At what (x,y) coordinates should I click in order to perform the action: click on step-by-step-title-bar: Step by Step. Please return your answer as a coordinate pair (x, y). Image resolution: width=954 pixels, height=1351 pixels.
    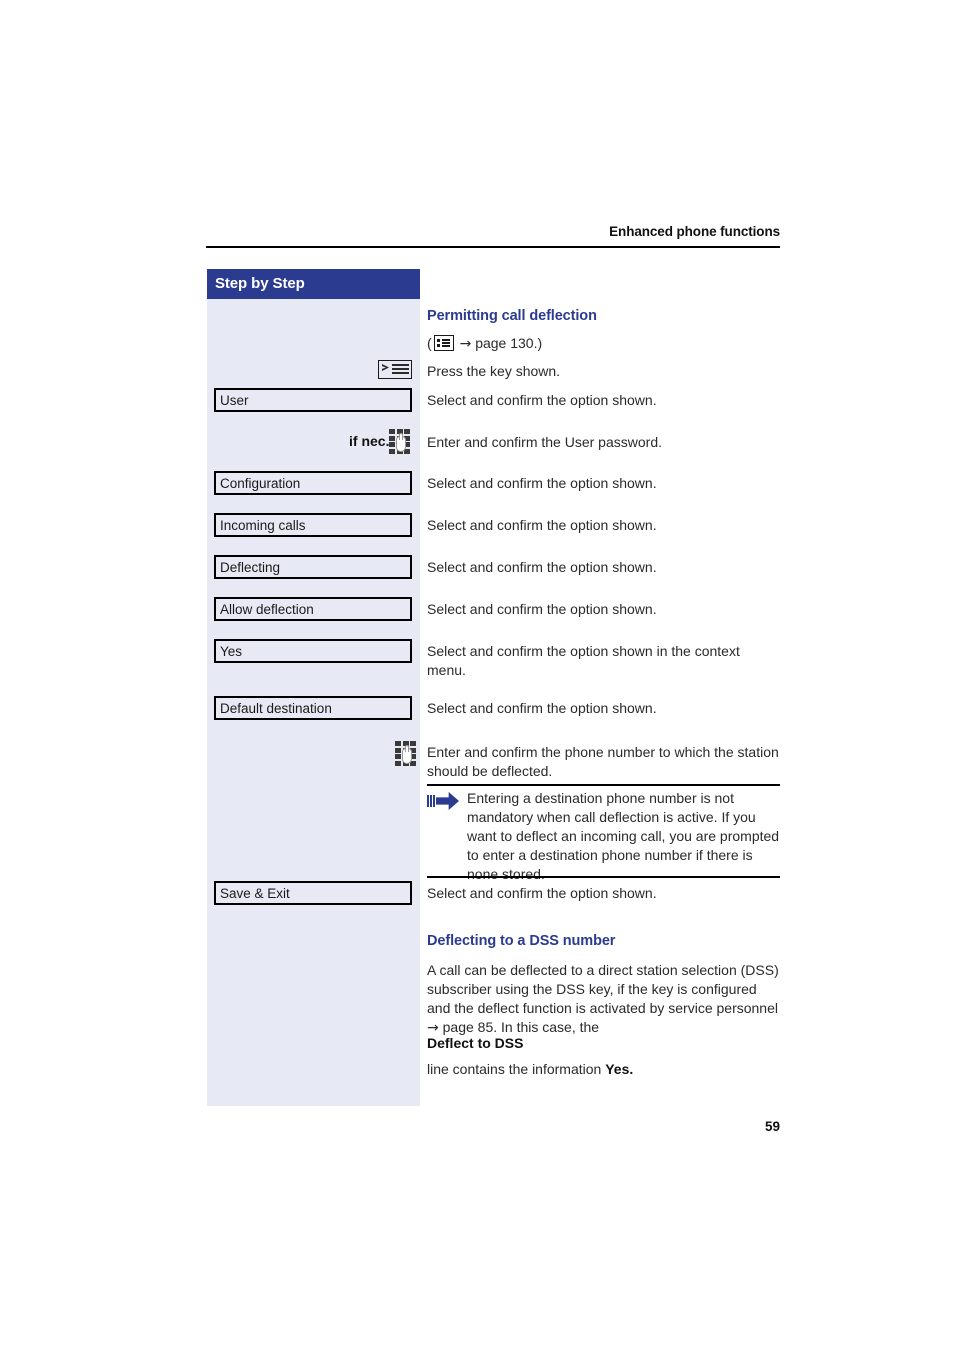
    Looking at the image, I should click on (313, 284).